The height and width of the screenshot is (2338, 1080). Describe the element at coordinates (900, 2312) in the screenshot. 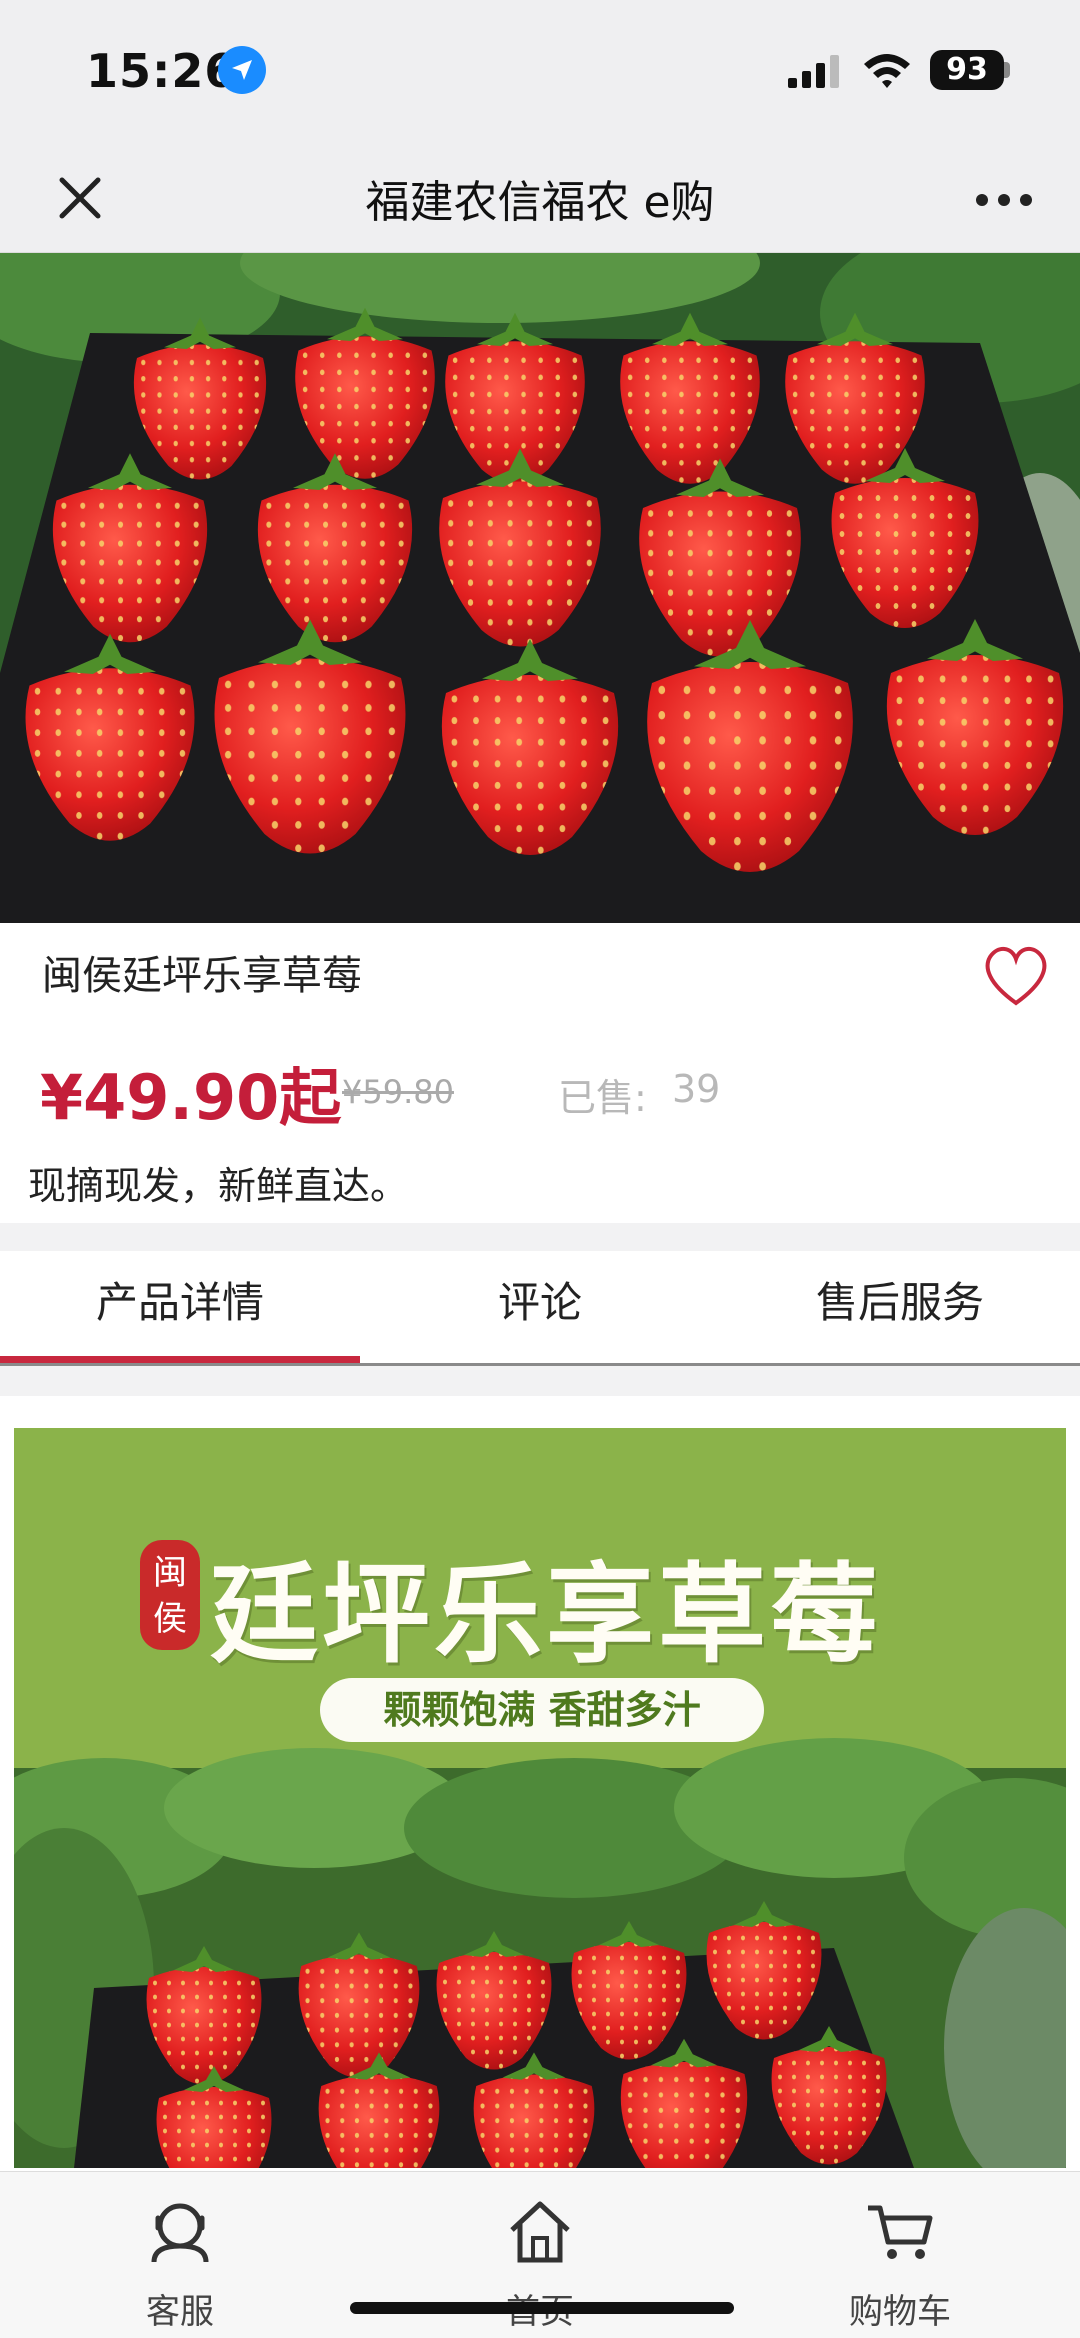

I see `bottom-nav-label: 购物车` at that location.